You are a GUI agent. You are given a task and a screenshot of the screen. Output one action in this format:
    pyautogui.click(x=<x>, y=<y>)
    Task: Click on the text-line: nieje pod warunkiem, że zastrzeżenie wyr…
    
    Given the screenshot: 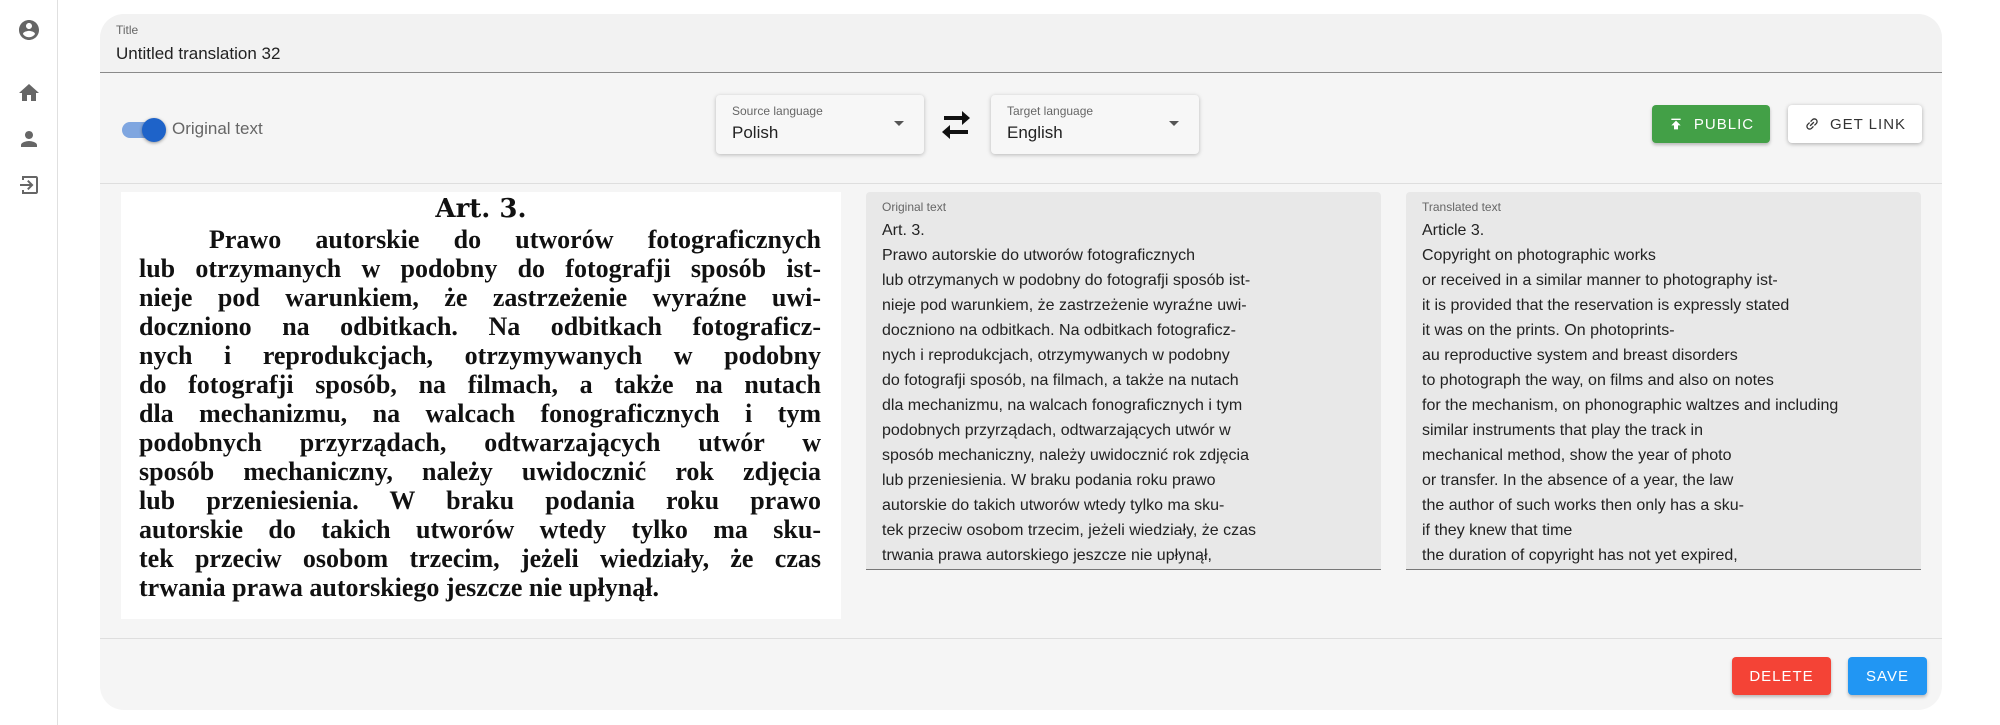 What is the action you would take?
    pyautogui.click(x=1064, y=305)
    